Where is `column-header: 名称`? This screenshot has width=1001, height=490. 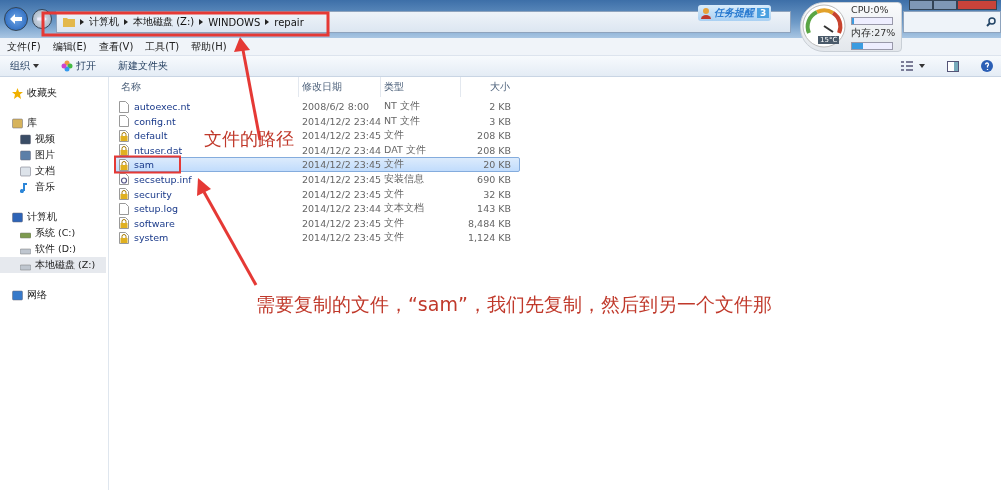
column-header: 名称 is located at coordinates (208, 87).